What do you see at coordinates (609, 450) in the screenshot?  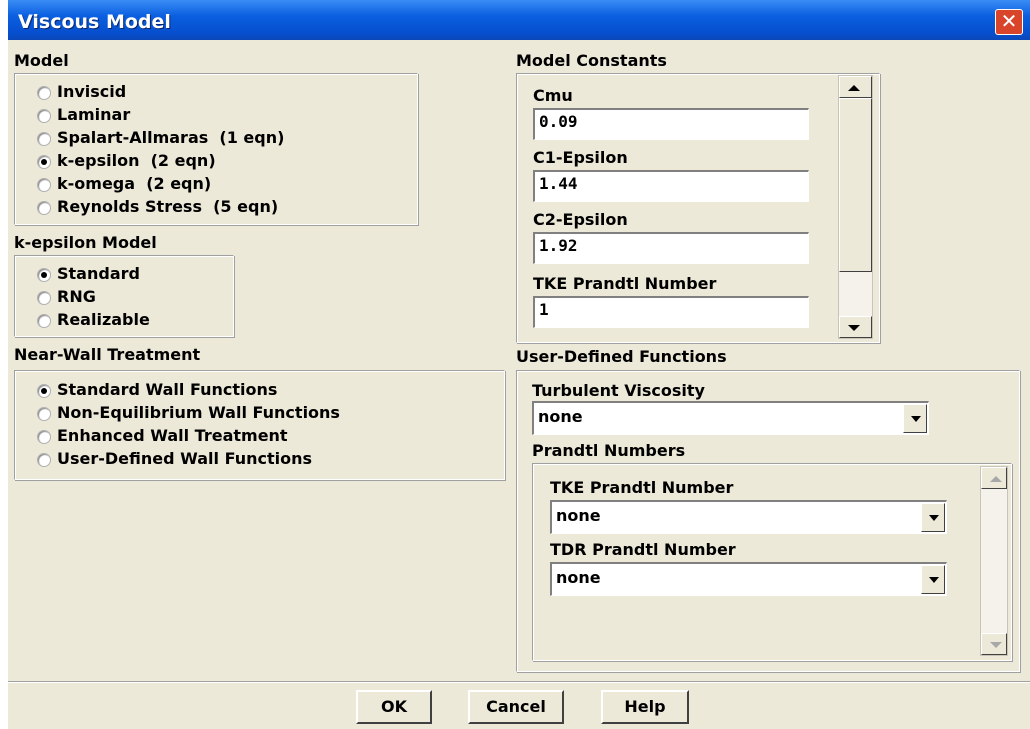 I see `prandtl-numbers-heading: Prandtl Numbers` at bounding box center [609, 450].